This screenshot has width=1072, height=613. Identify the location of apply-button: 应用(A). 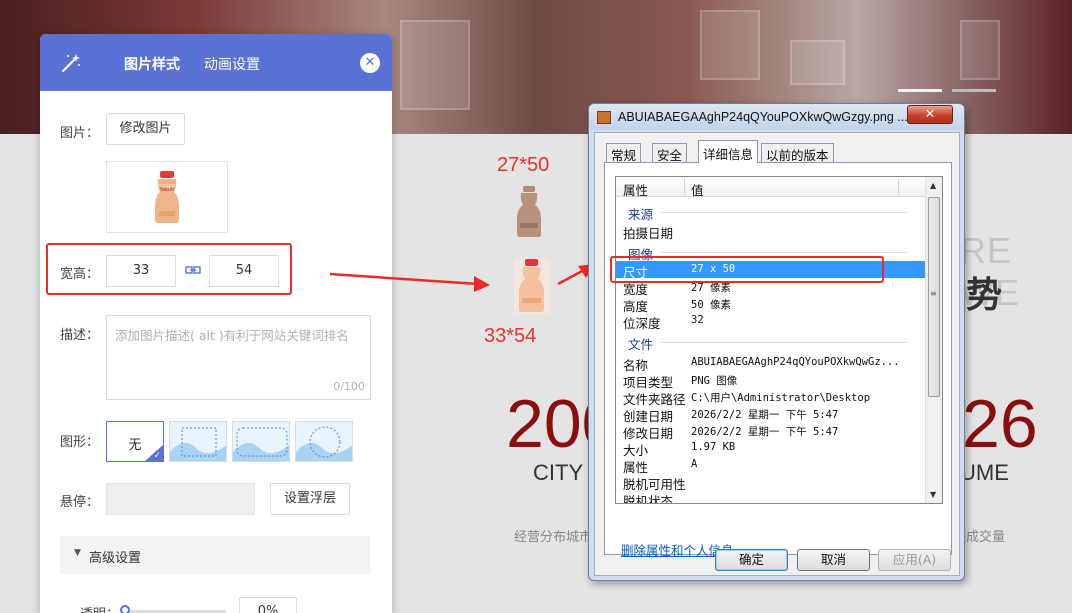
(914, 560).